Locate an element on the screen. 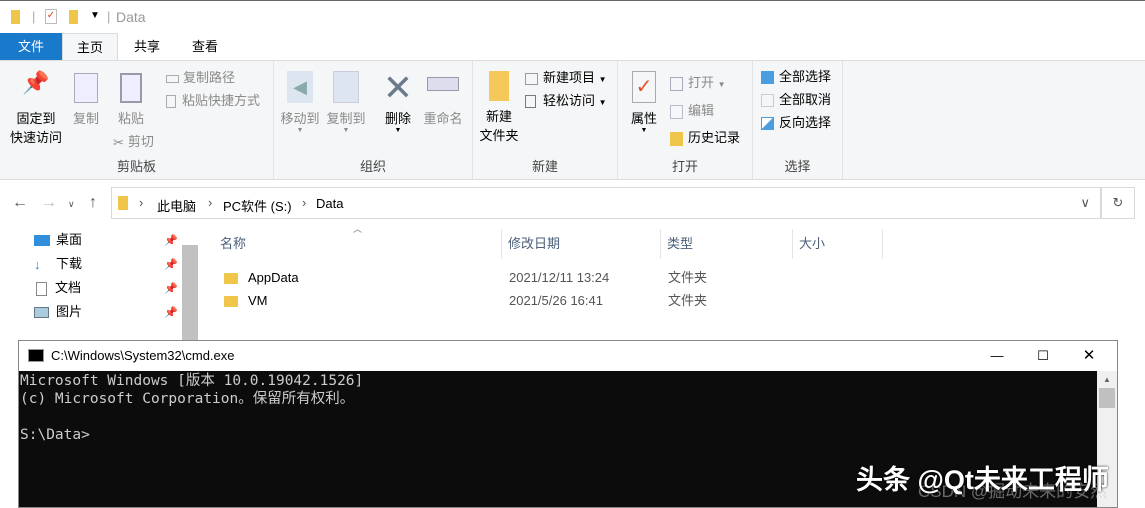 This screenshot has width=1145, height=508. group-new: 新建 文件夹 新建项目 ▼ 轻松访问 ▼ 新建 is located at coordinates (545, 120).